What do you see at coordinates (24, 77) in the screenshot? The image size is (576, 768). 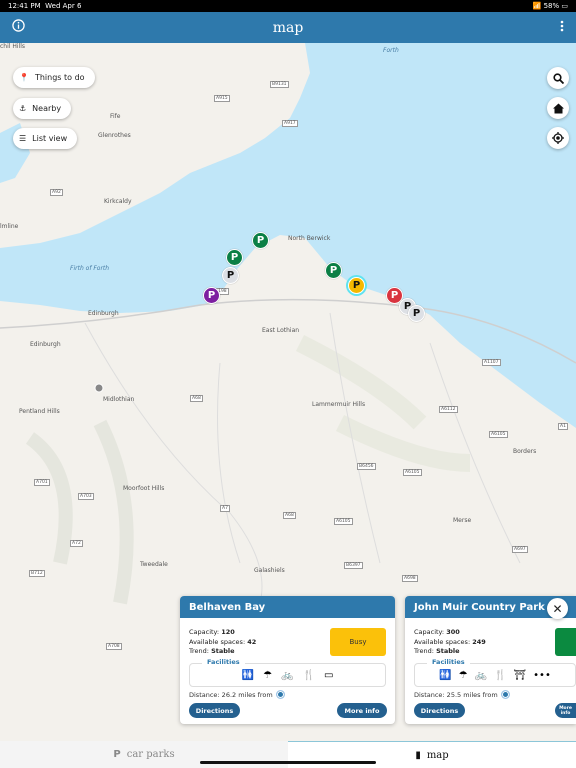 I see `map-pin-icon: 📍` at bounding box center [24, 77].